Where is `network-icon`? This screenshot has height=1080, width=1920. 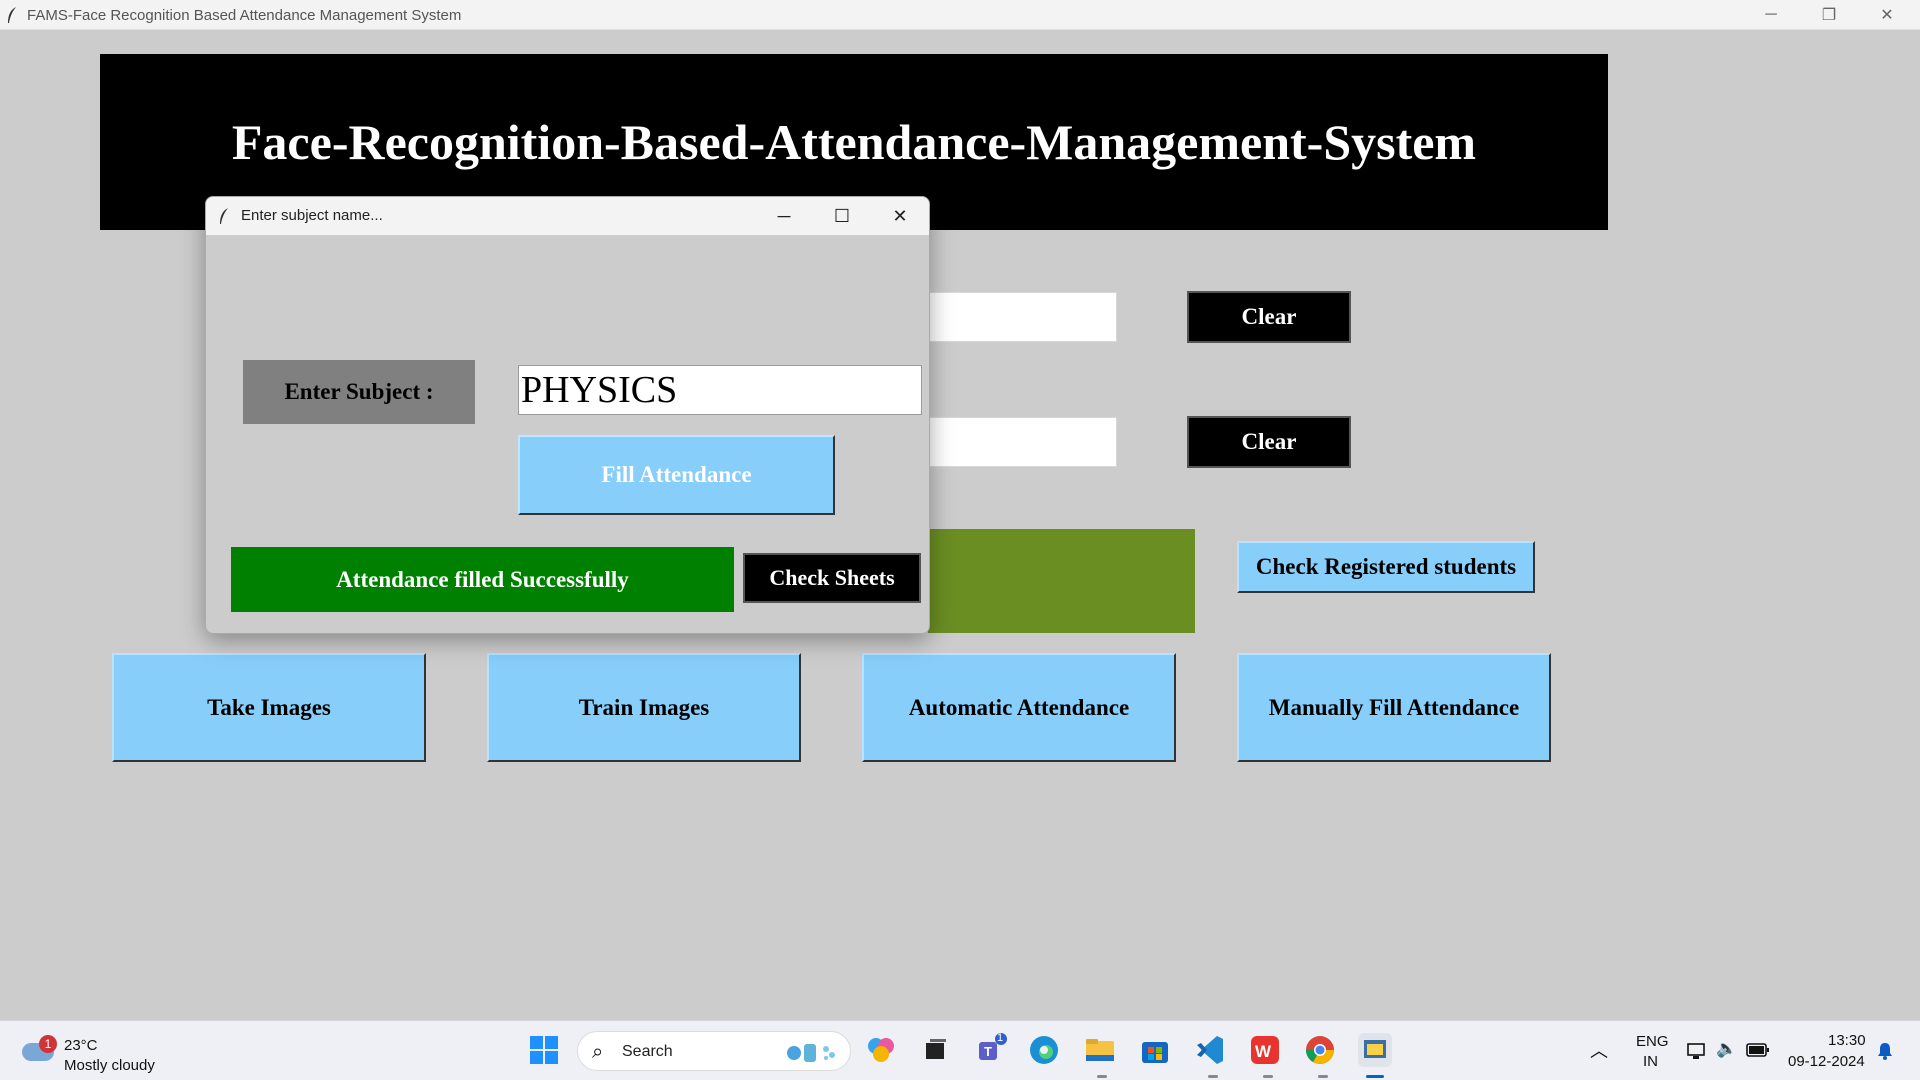
network-icon is located at coordinates (1697, 1051).